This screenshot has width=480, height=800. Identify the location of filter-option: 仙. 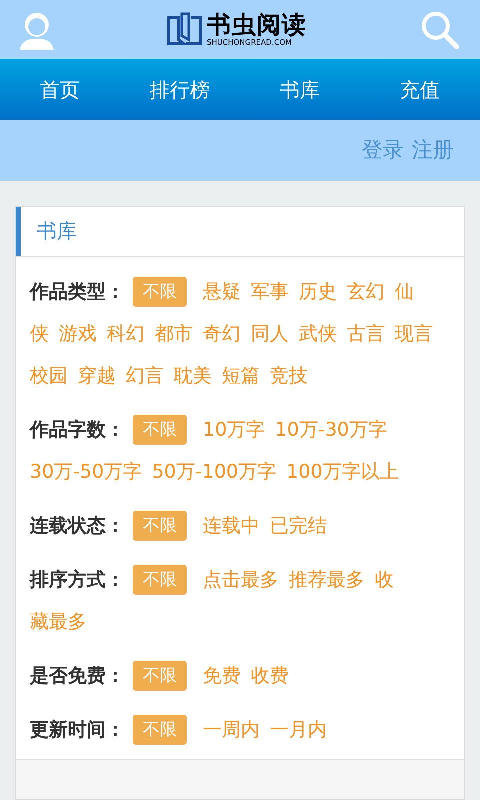
(404, 291).